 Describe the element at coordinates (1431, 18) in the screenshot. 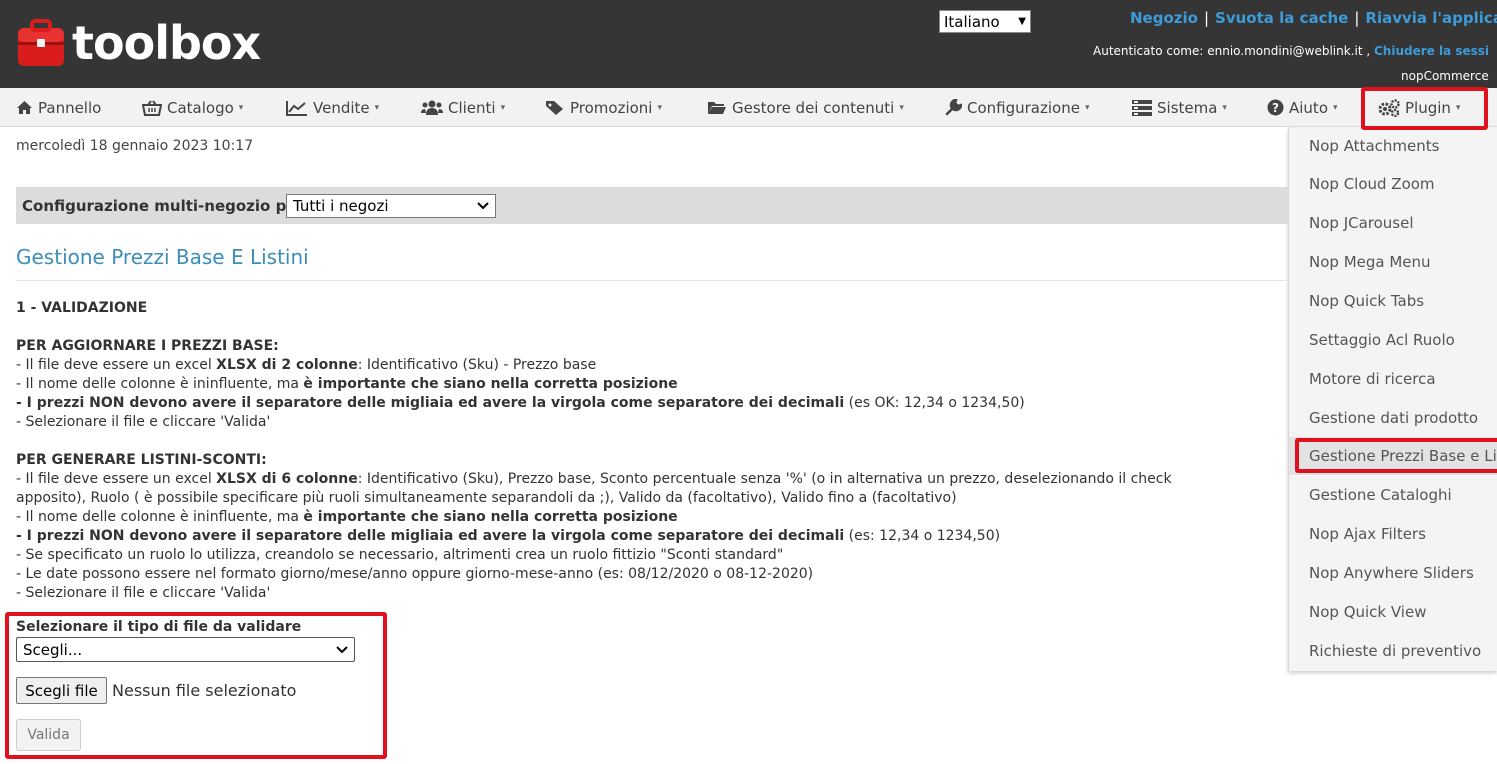

I see `link-restart-app: Riavvia l'applicazio` at that location.